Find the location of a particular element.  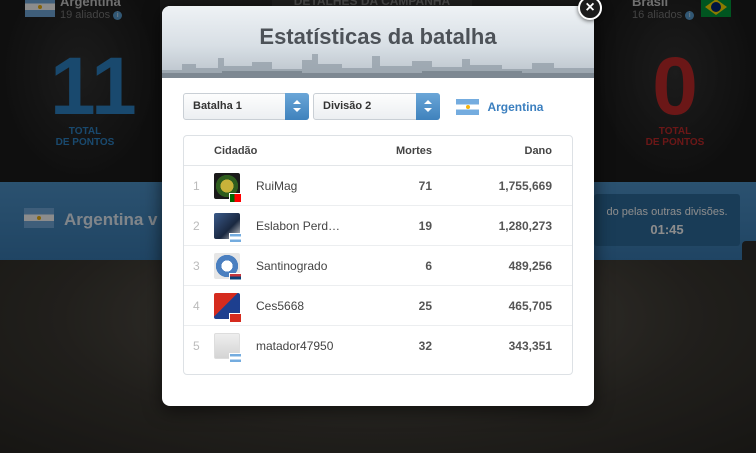

citizen-kills: 19 is located at coordinates (425, 226).